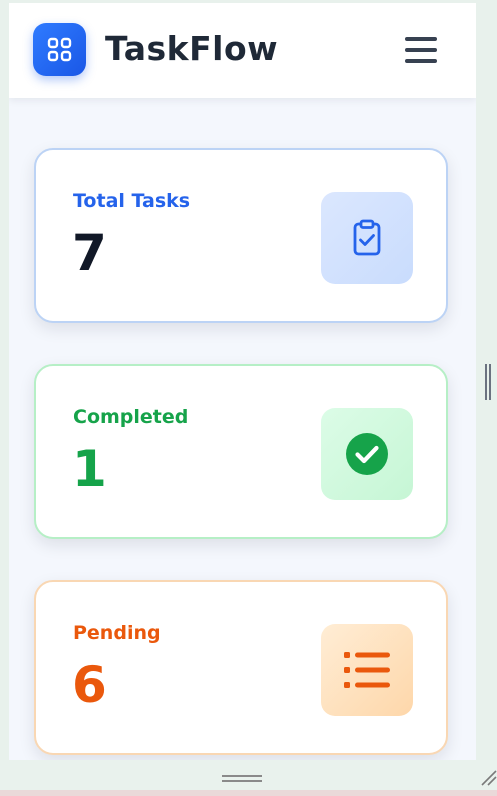  Describe the element at coordinates (131, 417) in the screenshot. I see `completed-label: Completed` at that location.